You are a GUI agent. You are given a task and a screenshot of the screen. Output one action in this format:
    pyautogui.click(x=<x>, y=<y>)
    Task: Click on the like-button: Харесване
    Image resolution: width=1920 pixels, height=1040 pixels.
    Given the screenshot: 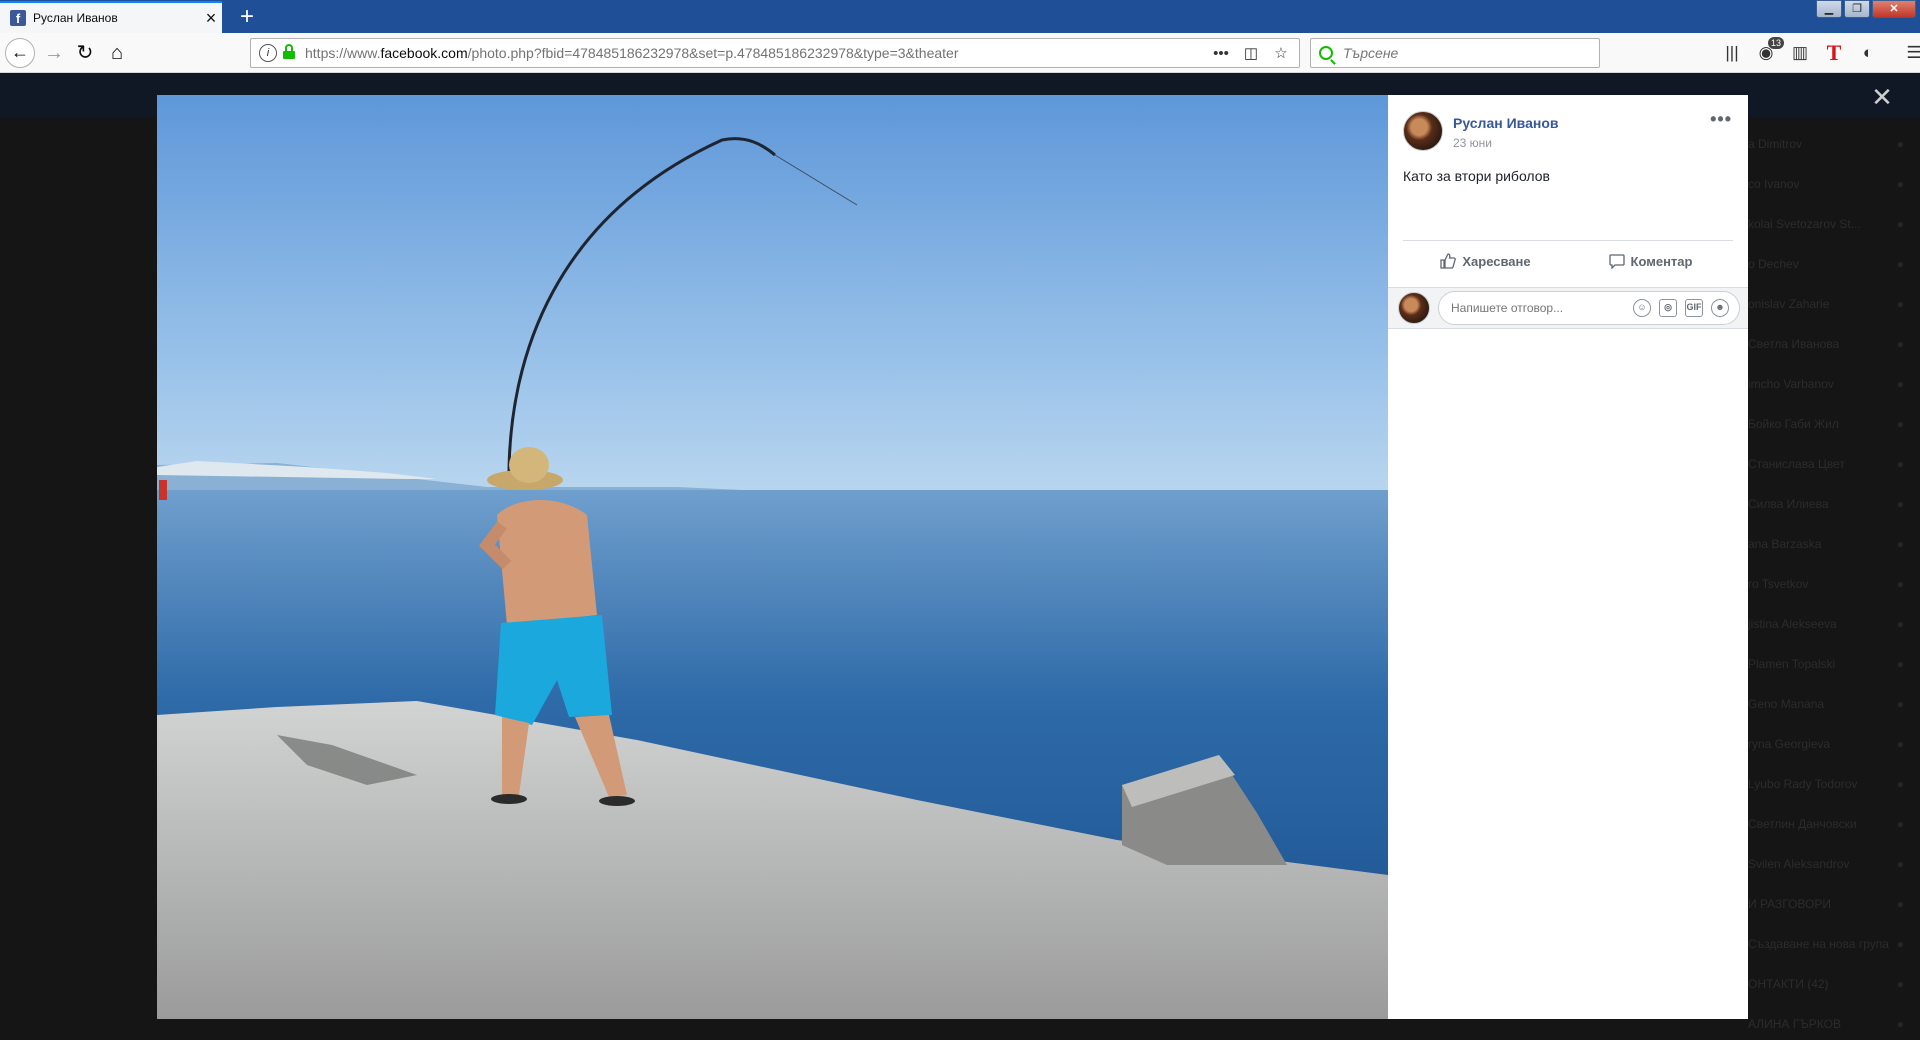 What is the action you would take?
    pyautogui.click(x=1485, y=261)
    